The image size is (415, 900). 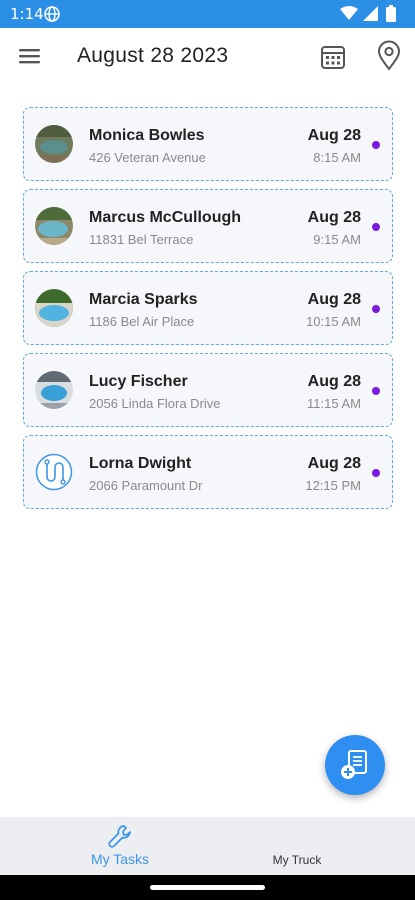 What do you see at coordinates (138, 381) in the screenshot?
I see `task-name: Lucy Fischer` at bounding box center [138, 381].